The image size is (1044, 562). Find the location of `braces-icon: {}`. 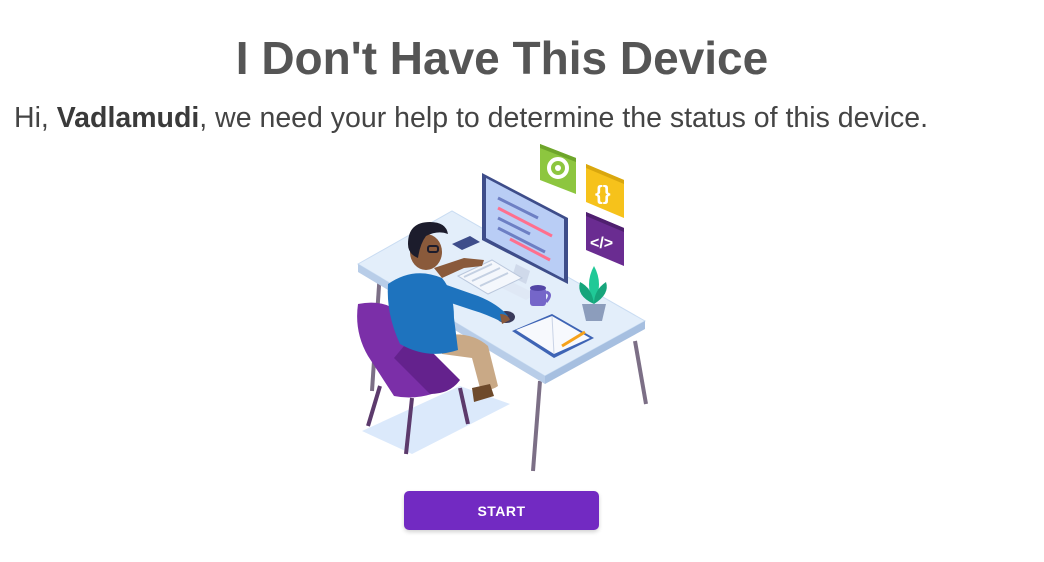

braces-icon: {} is located at coordinates (603, 194).